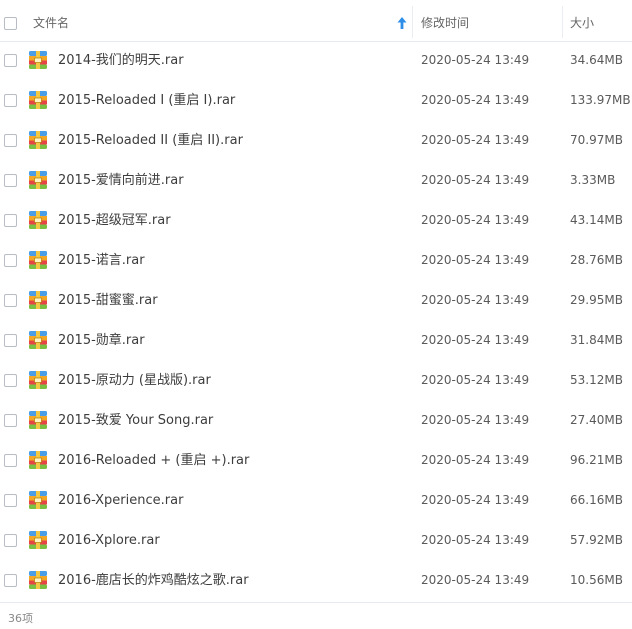  I want to click on column-header-name: 文件名, so click(51, 23).